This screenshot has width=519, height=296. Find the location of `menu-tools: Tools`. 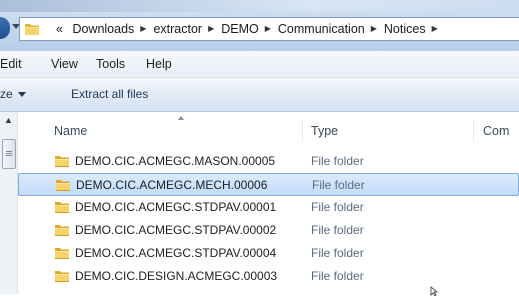

menu-tools: Tools is located at coordinates (110, 64).